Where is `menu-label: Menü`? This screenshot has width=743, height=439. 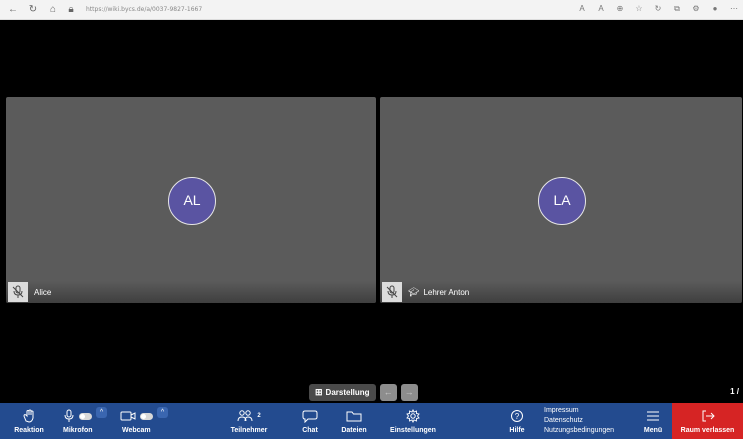 menu-label: Menü is located at coordinates (653, 430).